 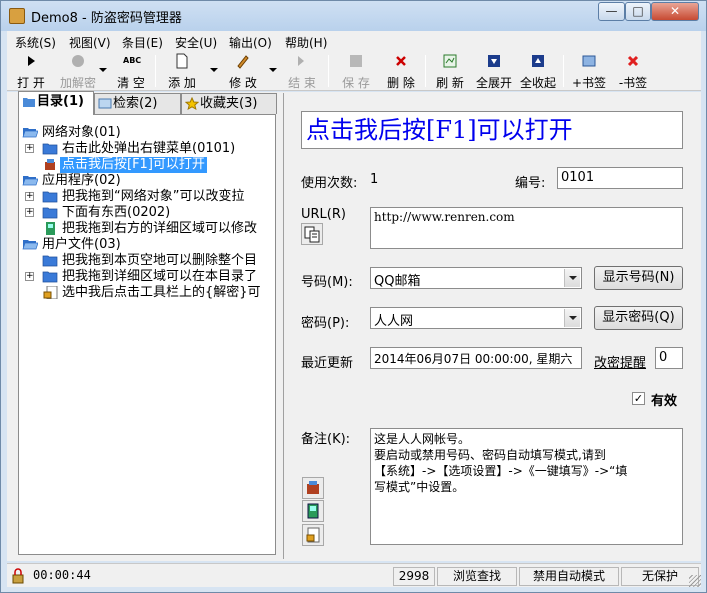 I want to click on end-button: 结 束, so click(x=302, y=71).